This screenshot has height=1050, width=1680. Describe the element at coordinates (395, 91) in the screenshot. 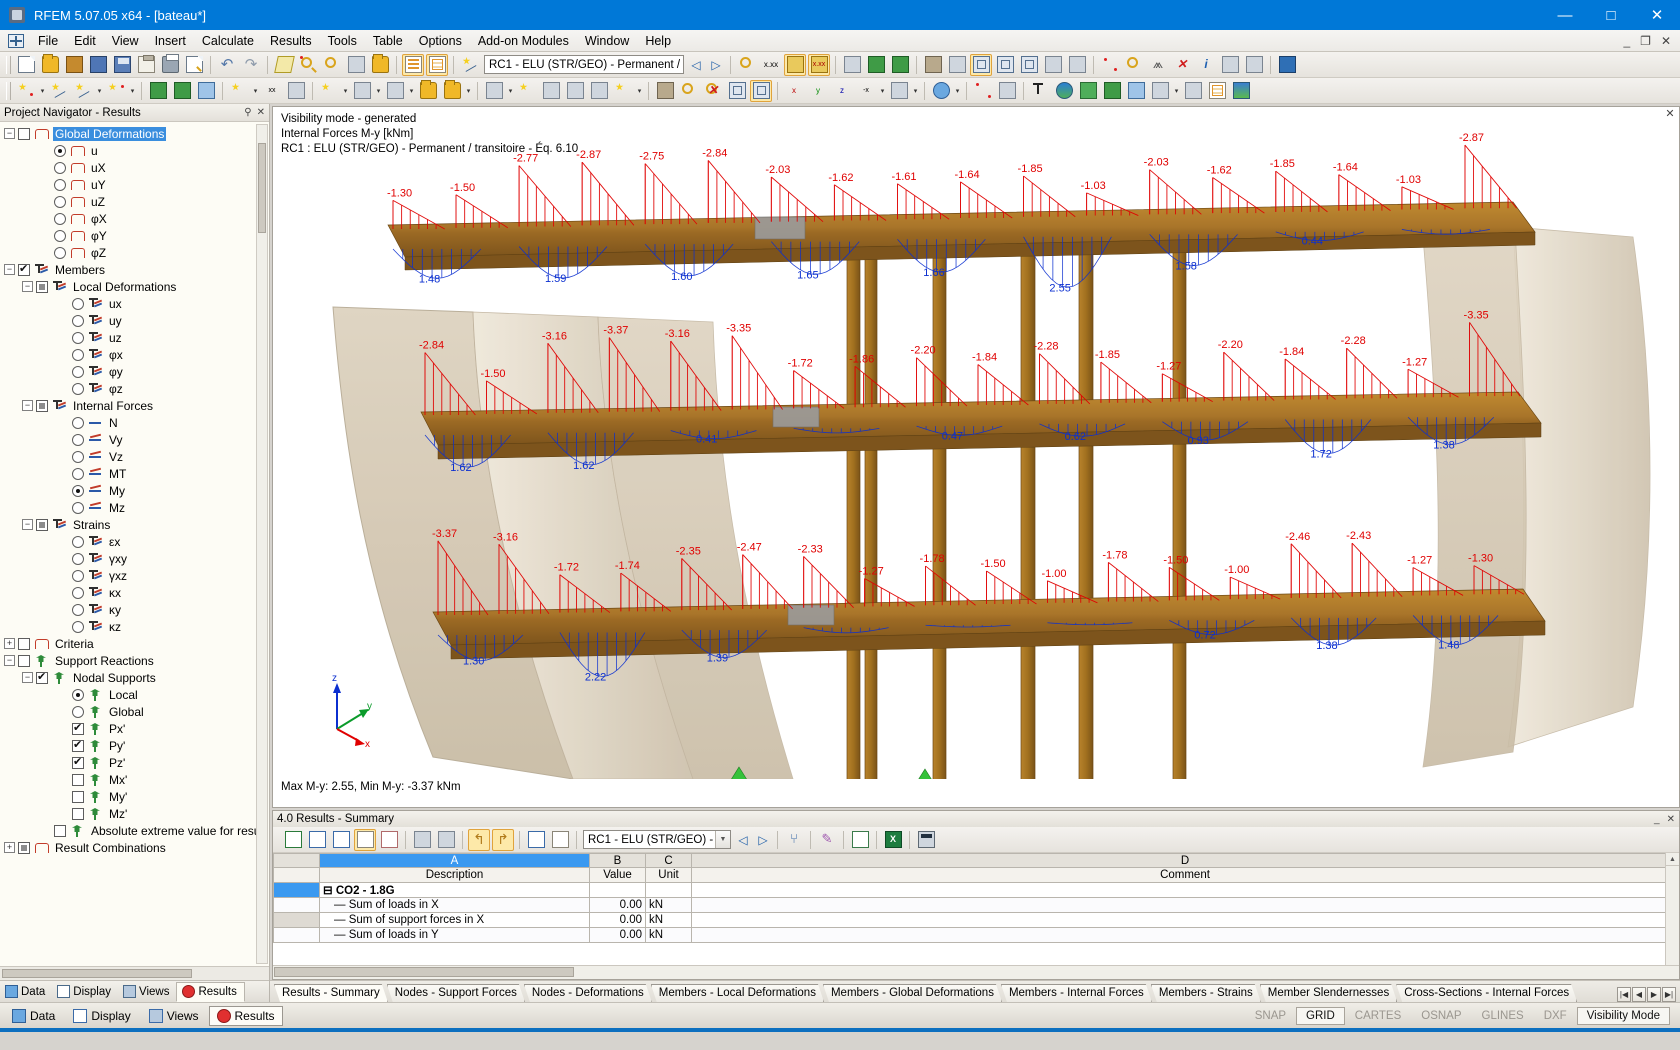

I see `opening-icon` at that location.